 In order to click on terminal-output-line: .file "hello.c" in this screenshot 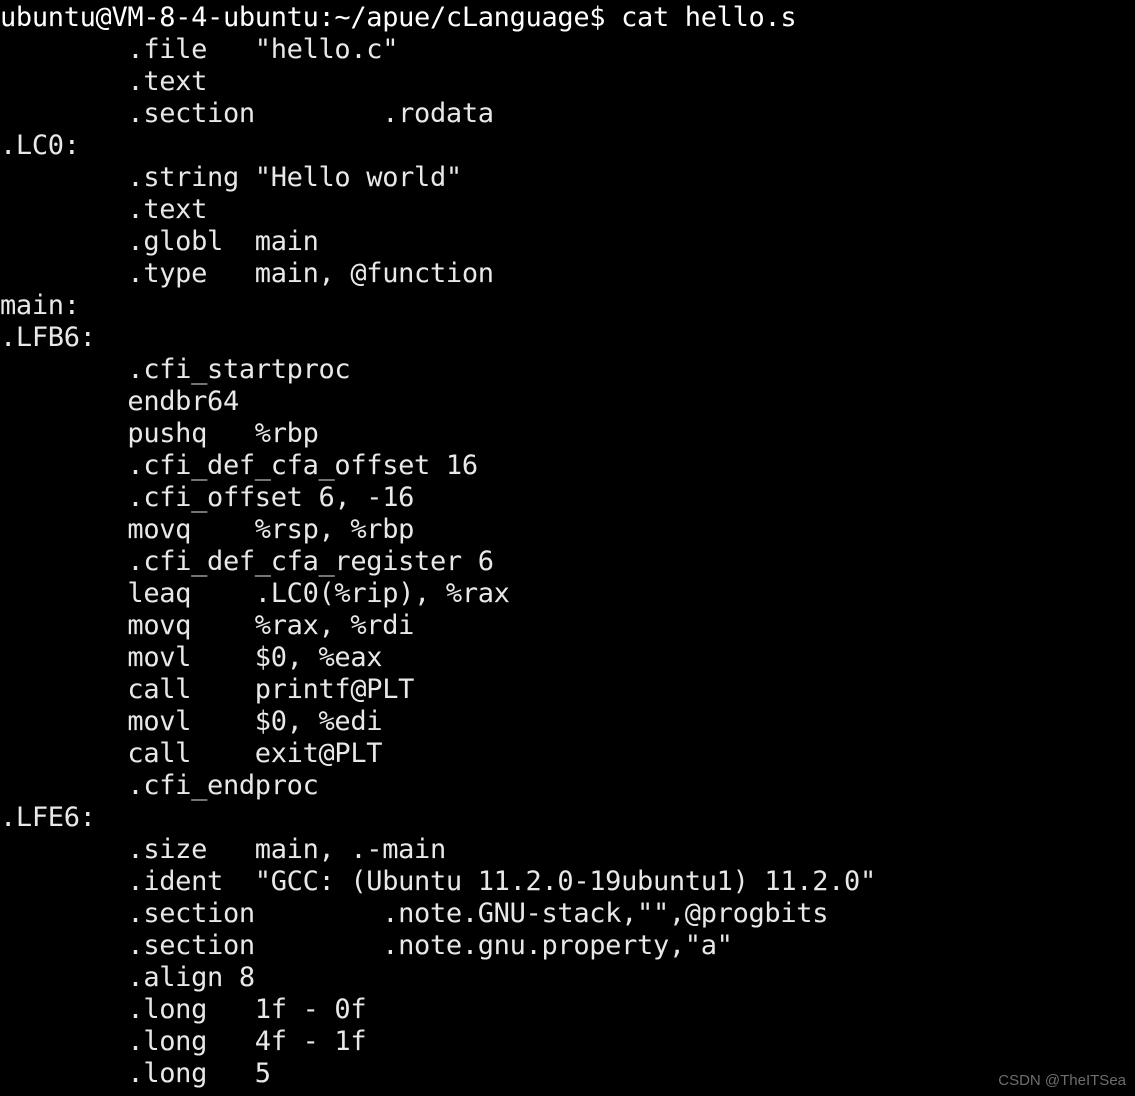, I will do `click(199, 49)`.